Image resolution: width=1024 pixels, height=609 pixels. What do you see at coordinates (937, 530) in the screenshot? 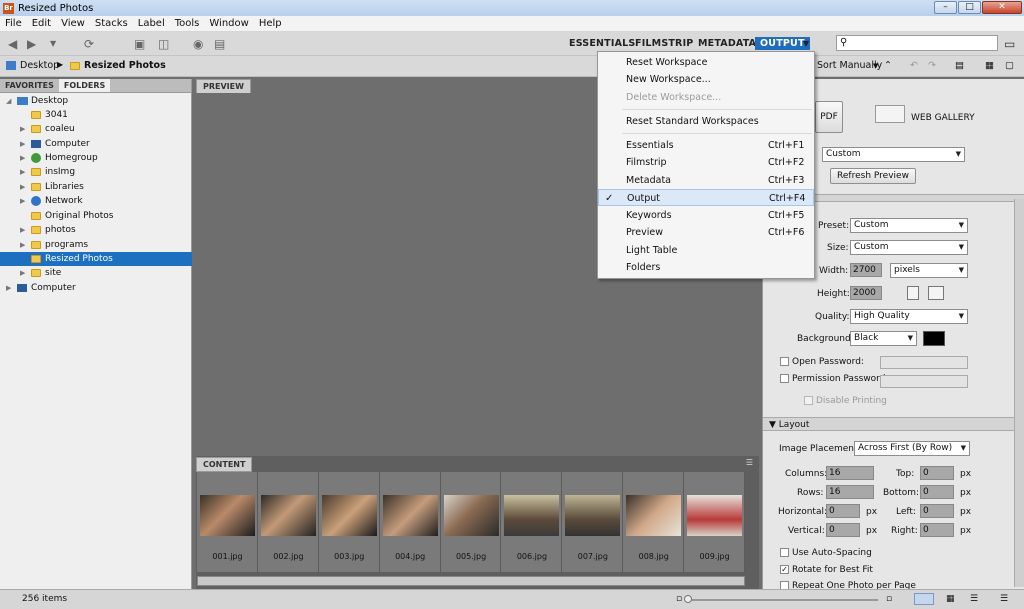
I see `right-field: 0` at bounding box center [937, 530].